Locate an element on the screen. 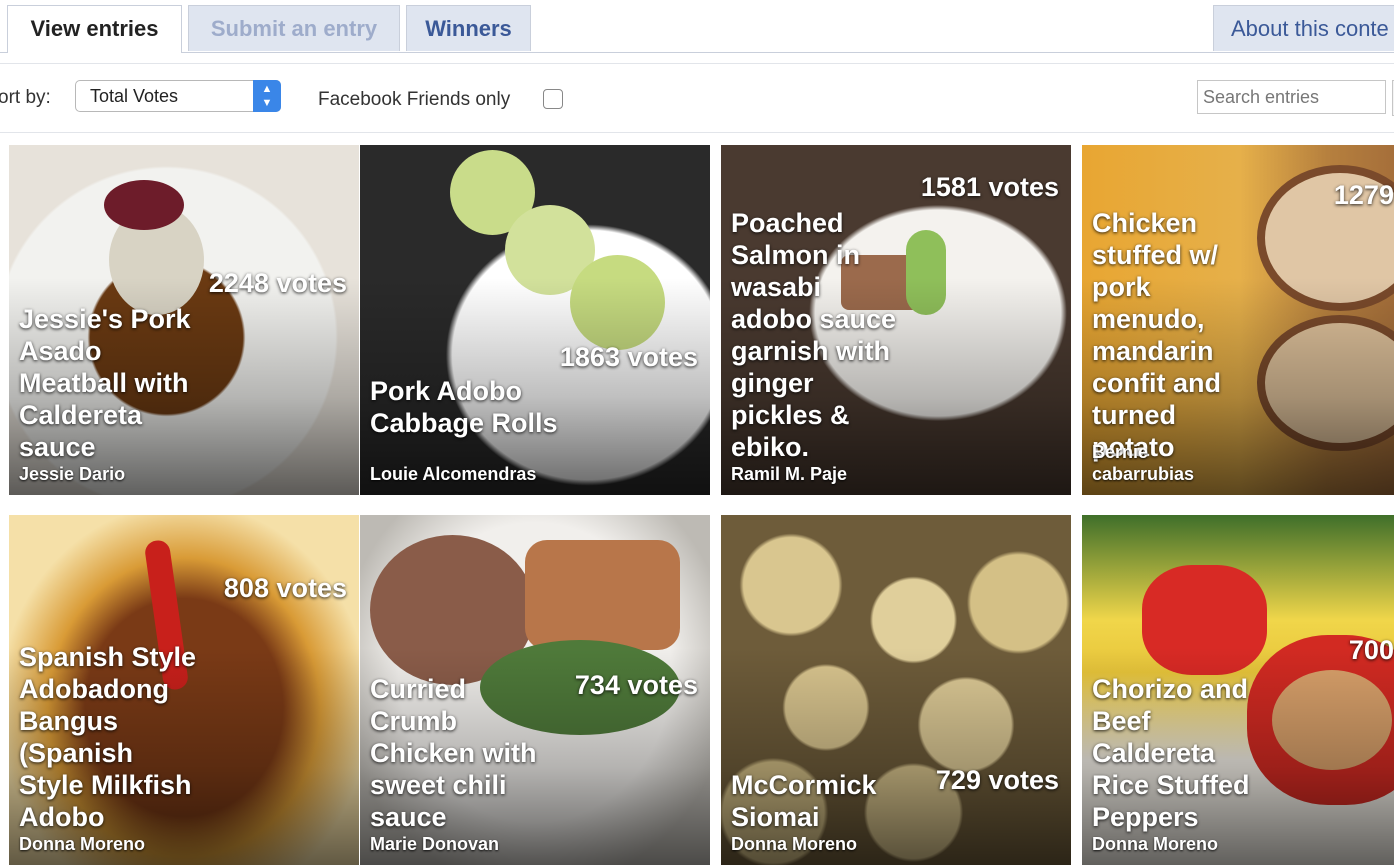 The width and height of the screenshot is (1394, 865). vote-count: 734 votes is located at coordinates (636, 685).